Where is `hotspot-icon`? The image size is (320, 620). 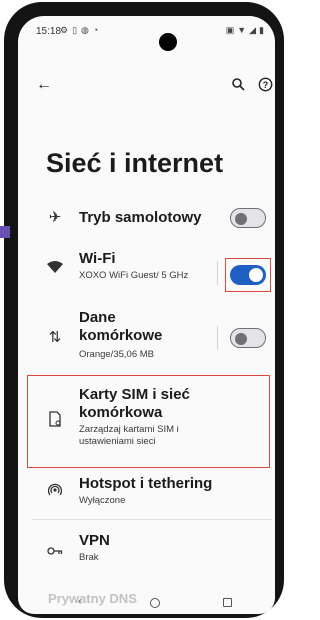
hotspot-icon is located at coordinates (55, 492).